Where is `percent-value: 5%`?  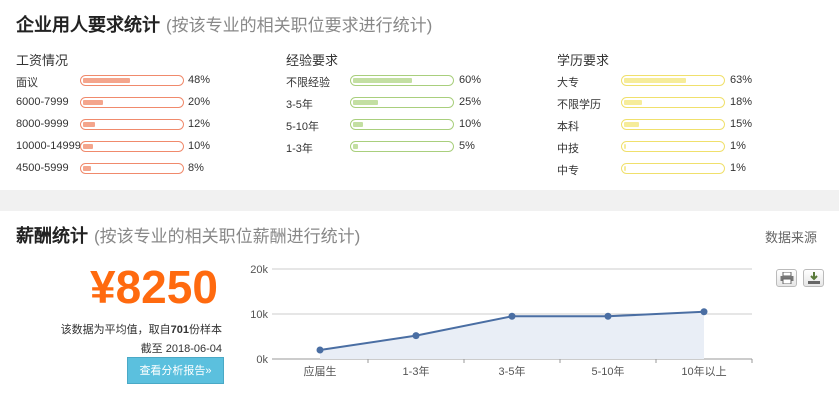
percent-value: 5% is located at coordinates (467, 146).